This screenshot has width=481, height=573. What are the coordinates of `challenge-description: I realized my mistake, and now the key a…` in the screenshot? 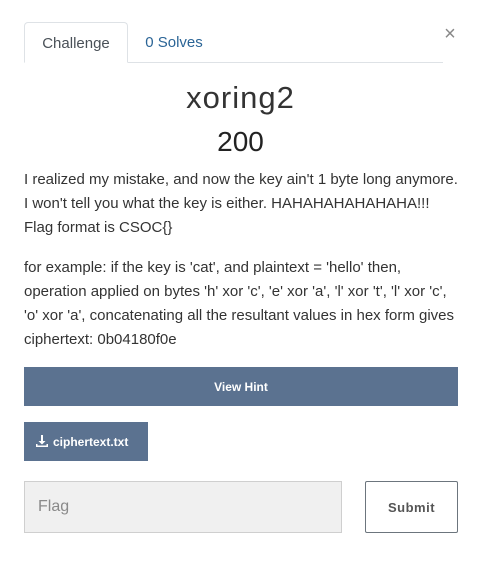 It's located at (241, 203).